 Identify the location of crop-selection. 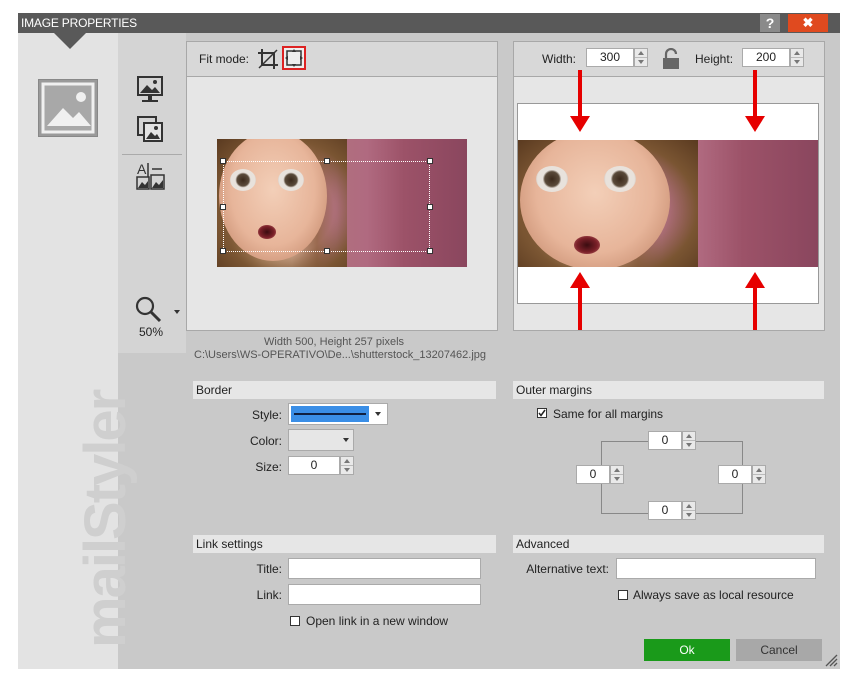
(326, 206).